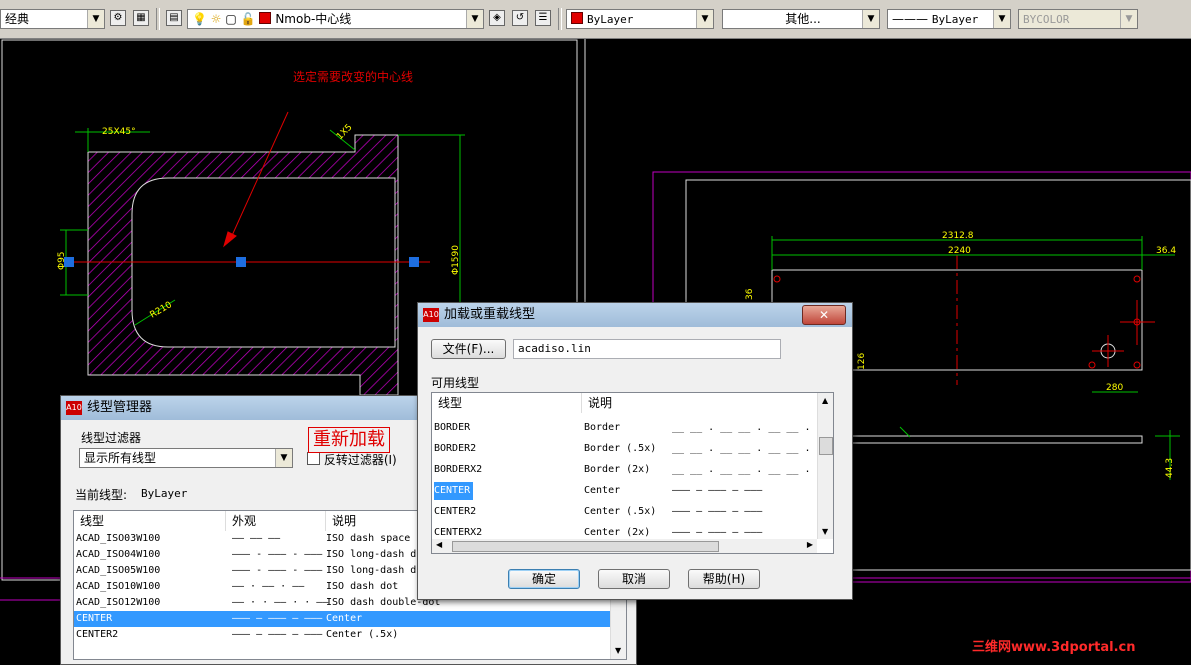 The width and height of the screenshot is (1191, 665). What do you see at coordinates (118, 586) in the screenshot?
I see `linetype-name: ACAD_ISO10W100` at bounding box center [118, 586].